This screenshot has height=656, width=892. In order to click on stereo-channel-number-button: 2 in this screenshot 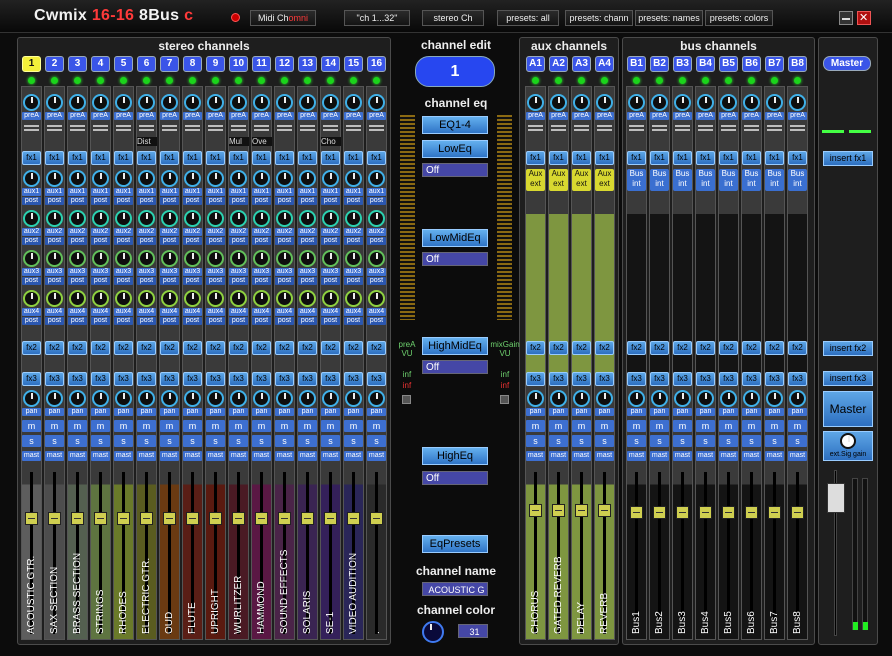, I will do `click(54, 64)`.